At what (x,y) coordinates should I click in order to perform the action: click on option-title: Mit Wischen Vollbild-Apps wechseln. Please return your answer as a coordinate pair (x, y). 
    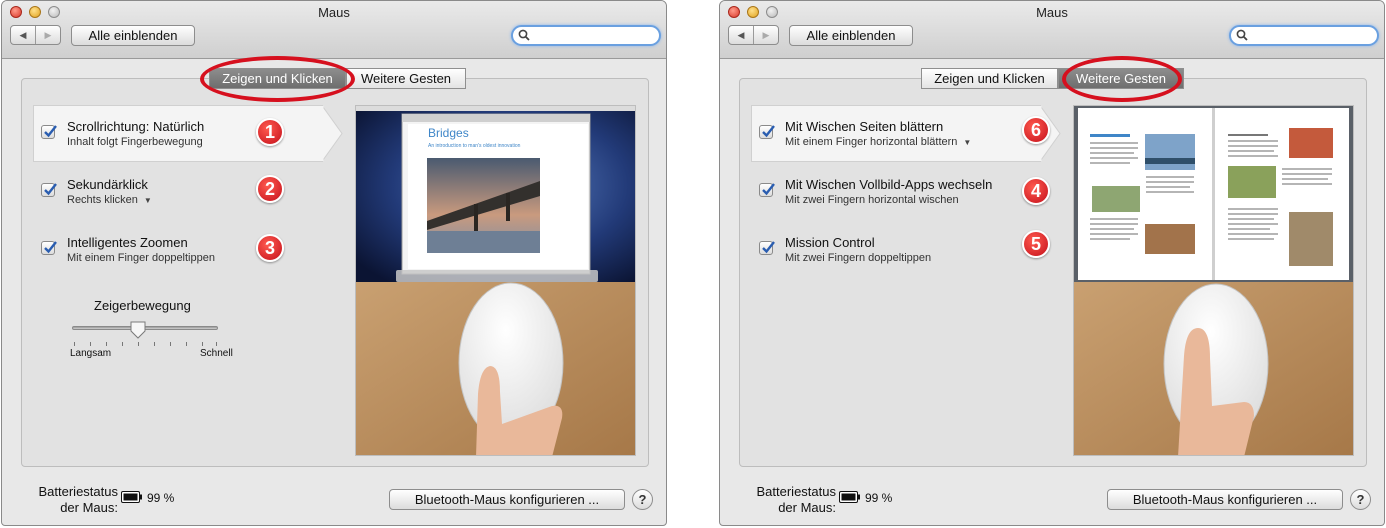
    Looking at the image, I should click on (889, 184).